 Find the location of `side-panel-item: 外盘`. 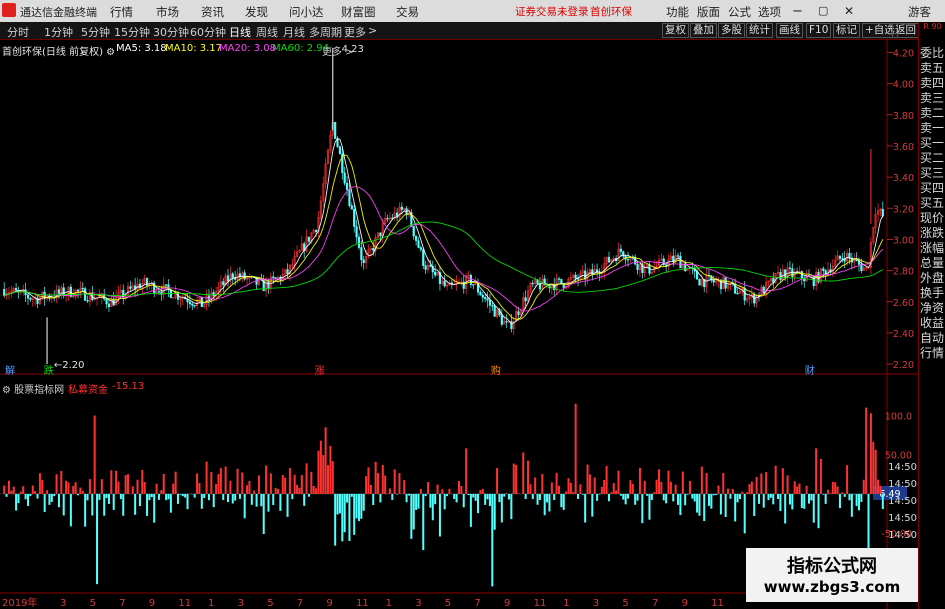

side-panel-item: 外盘 is located at coordinates (932, 277).